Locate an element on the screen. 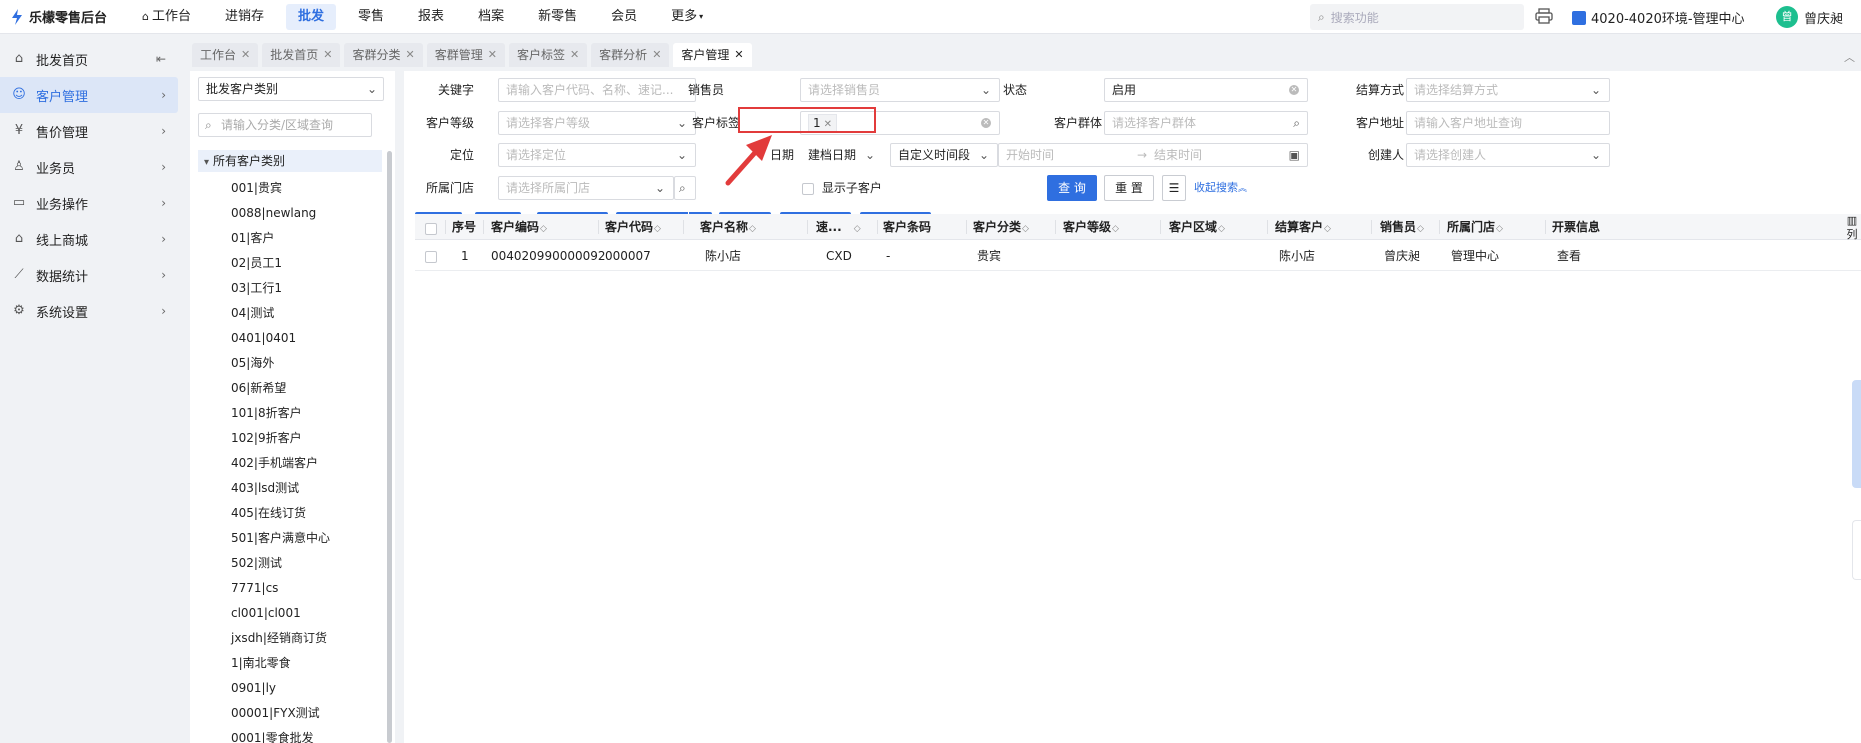  app-logo: 乐檬零售后台 is located at coordinates (65, 16).